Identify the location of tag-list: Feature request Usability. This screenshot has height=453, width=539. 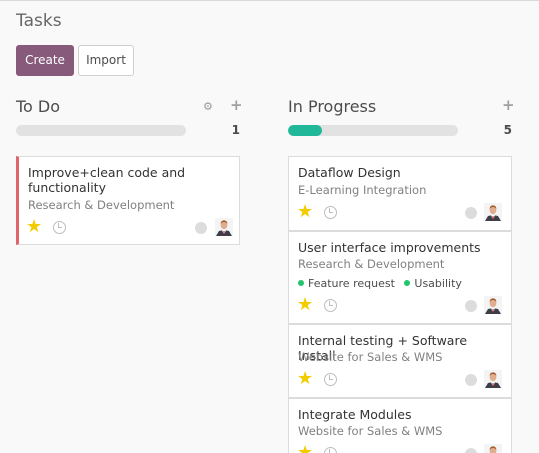
(383, 283).